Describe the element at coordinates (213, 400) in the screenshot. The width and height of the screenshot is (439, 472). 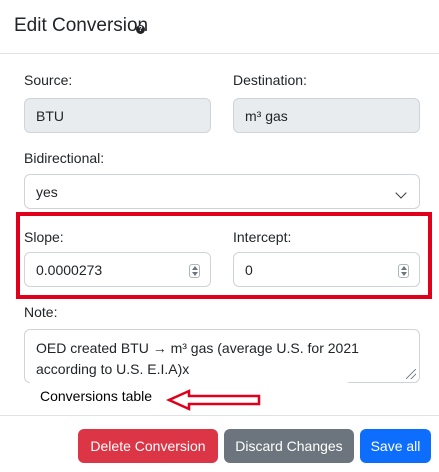
I see `left-arrow-icon` at that location.